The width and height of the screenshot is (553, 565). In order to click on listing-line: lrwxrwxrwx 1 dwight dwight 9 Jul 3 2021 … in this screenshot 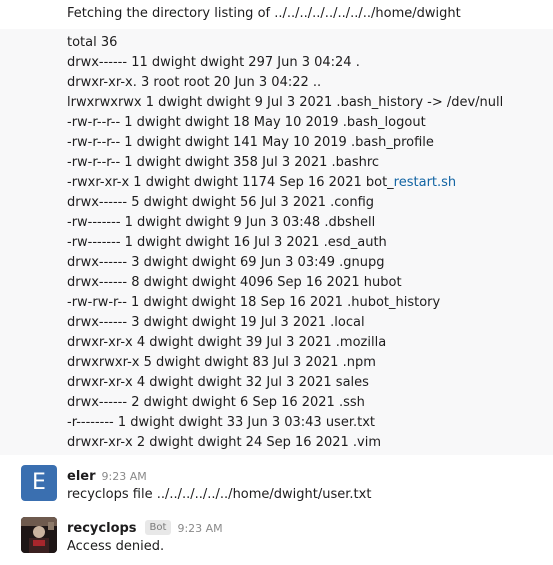, I will do `click(285, 103)`.